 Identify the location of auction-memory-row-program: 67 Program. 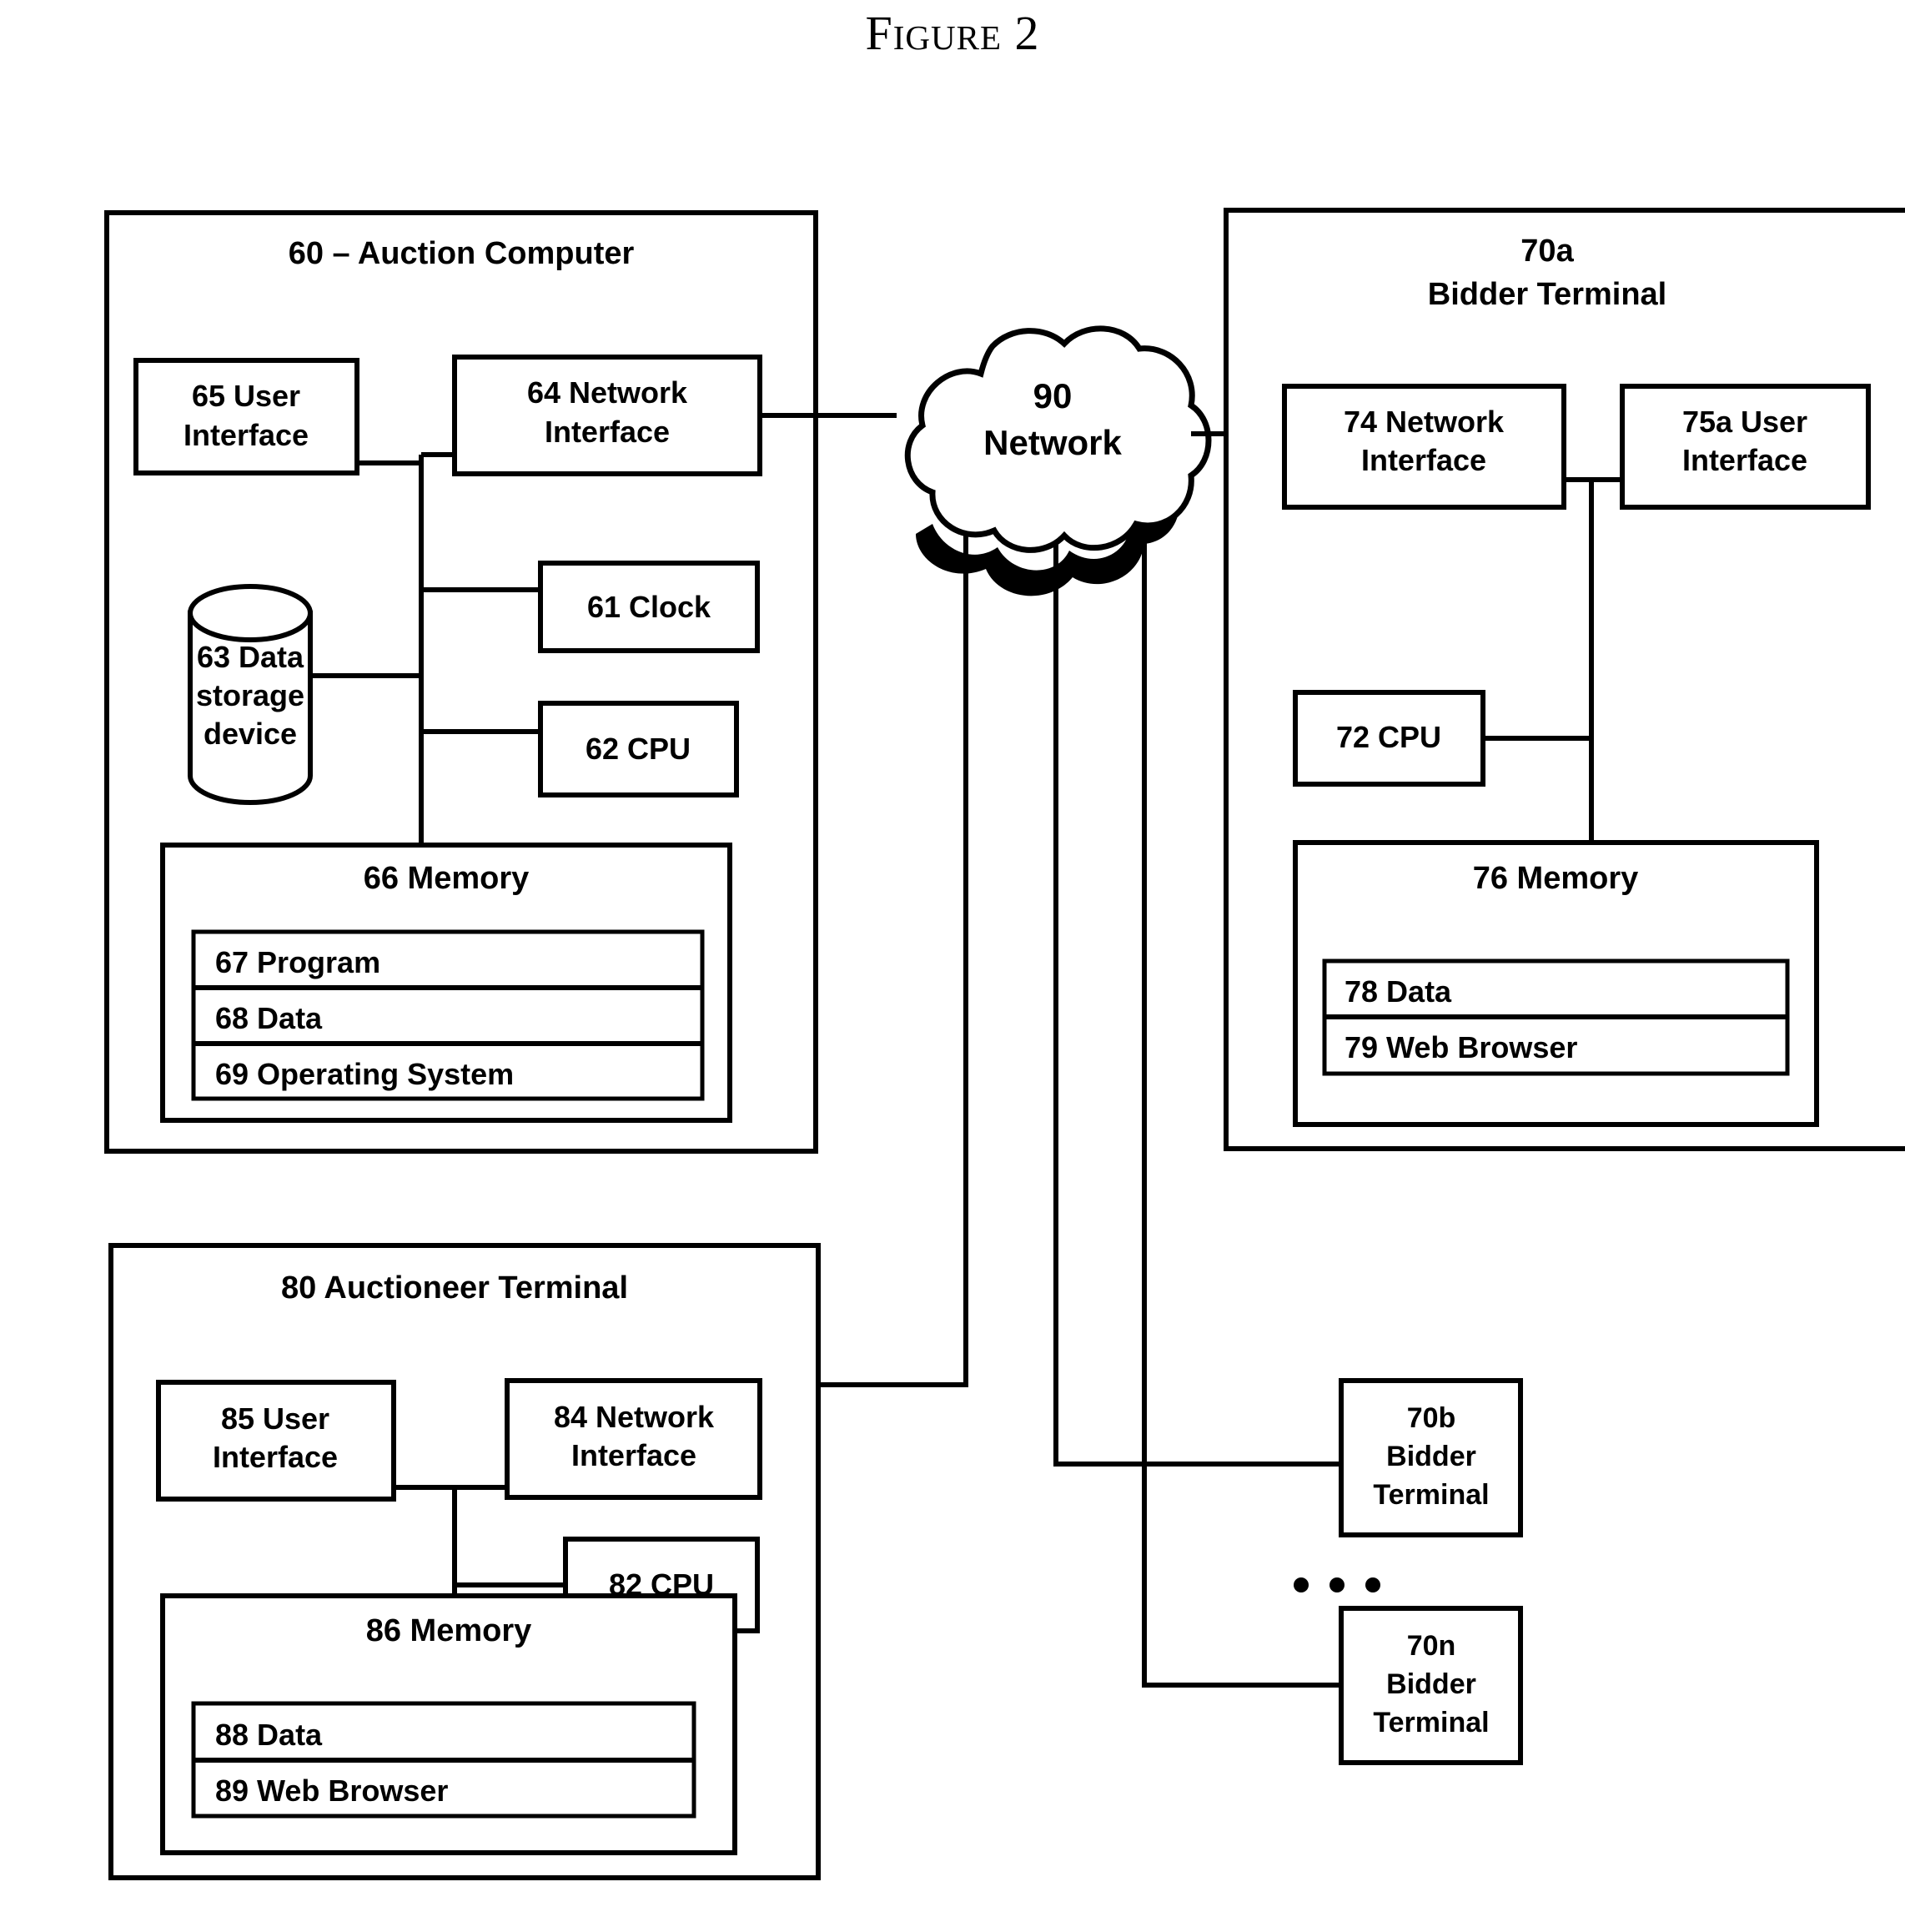
(297, 962).